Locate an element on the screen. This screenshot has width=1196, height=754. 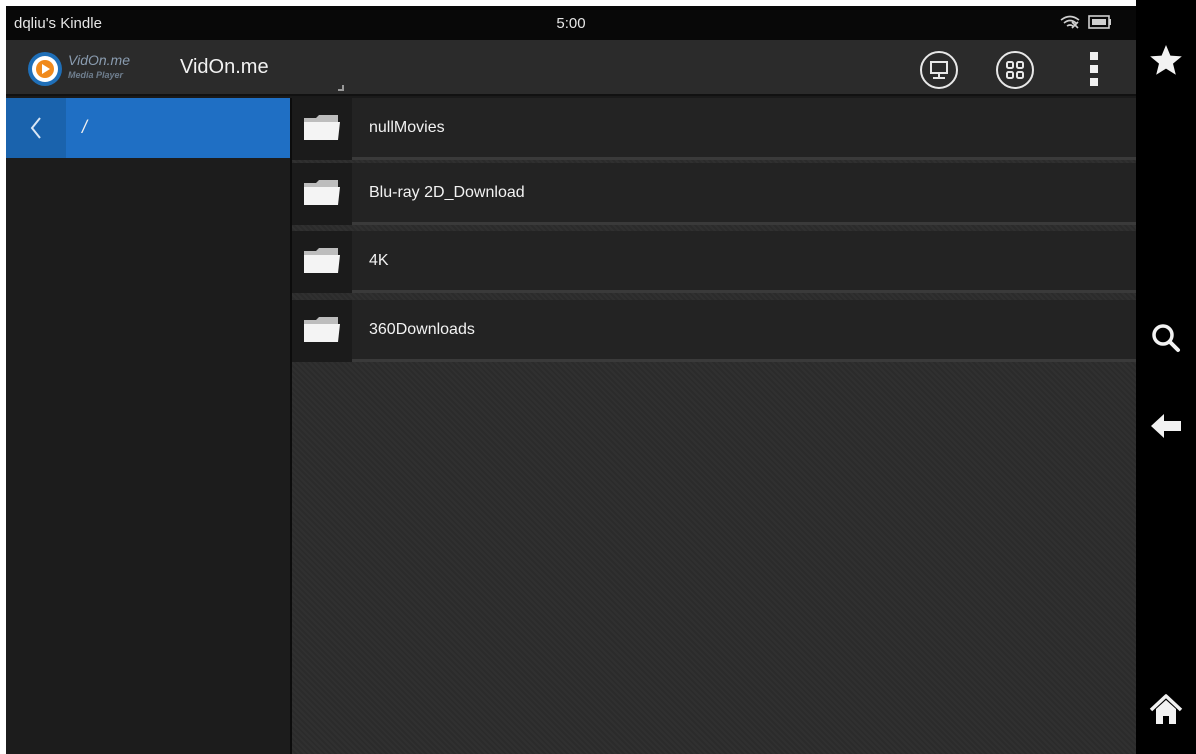
folder-item-bluray-2d-download: Blu-ray 2D_Download is located at coordinates (714, 194).